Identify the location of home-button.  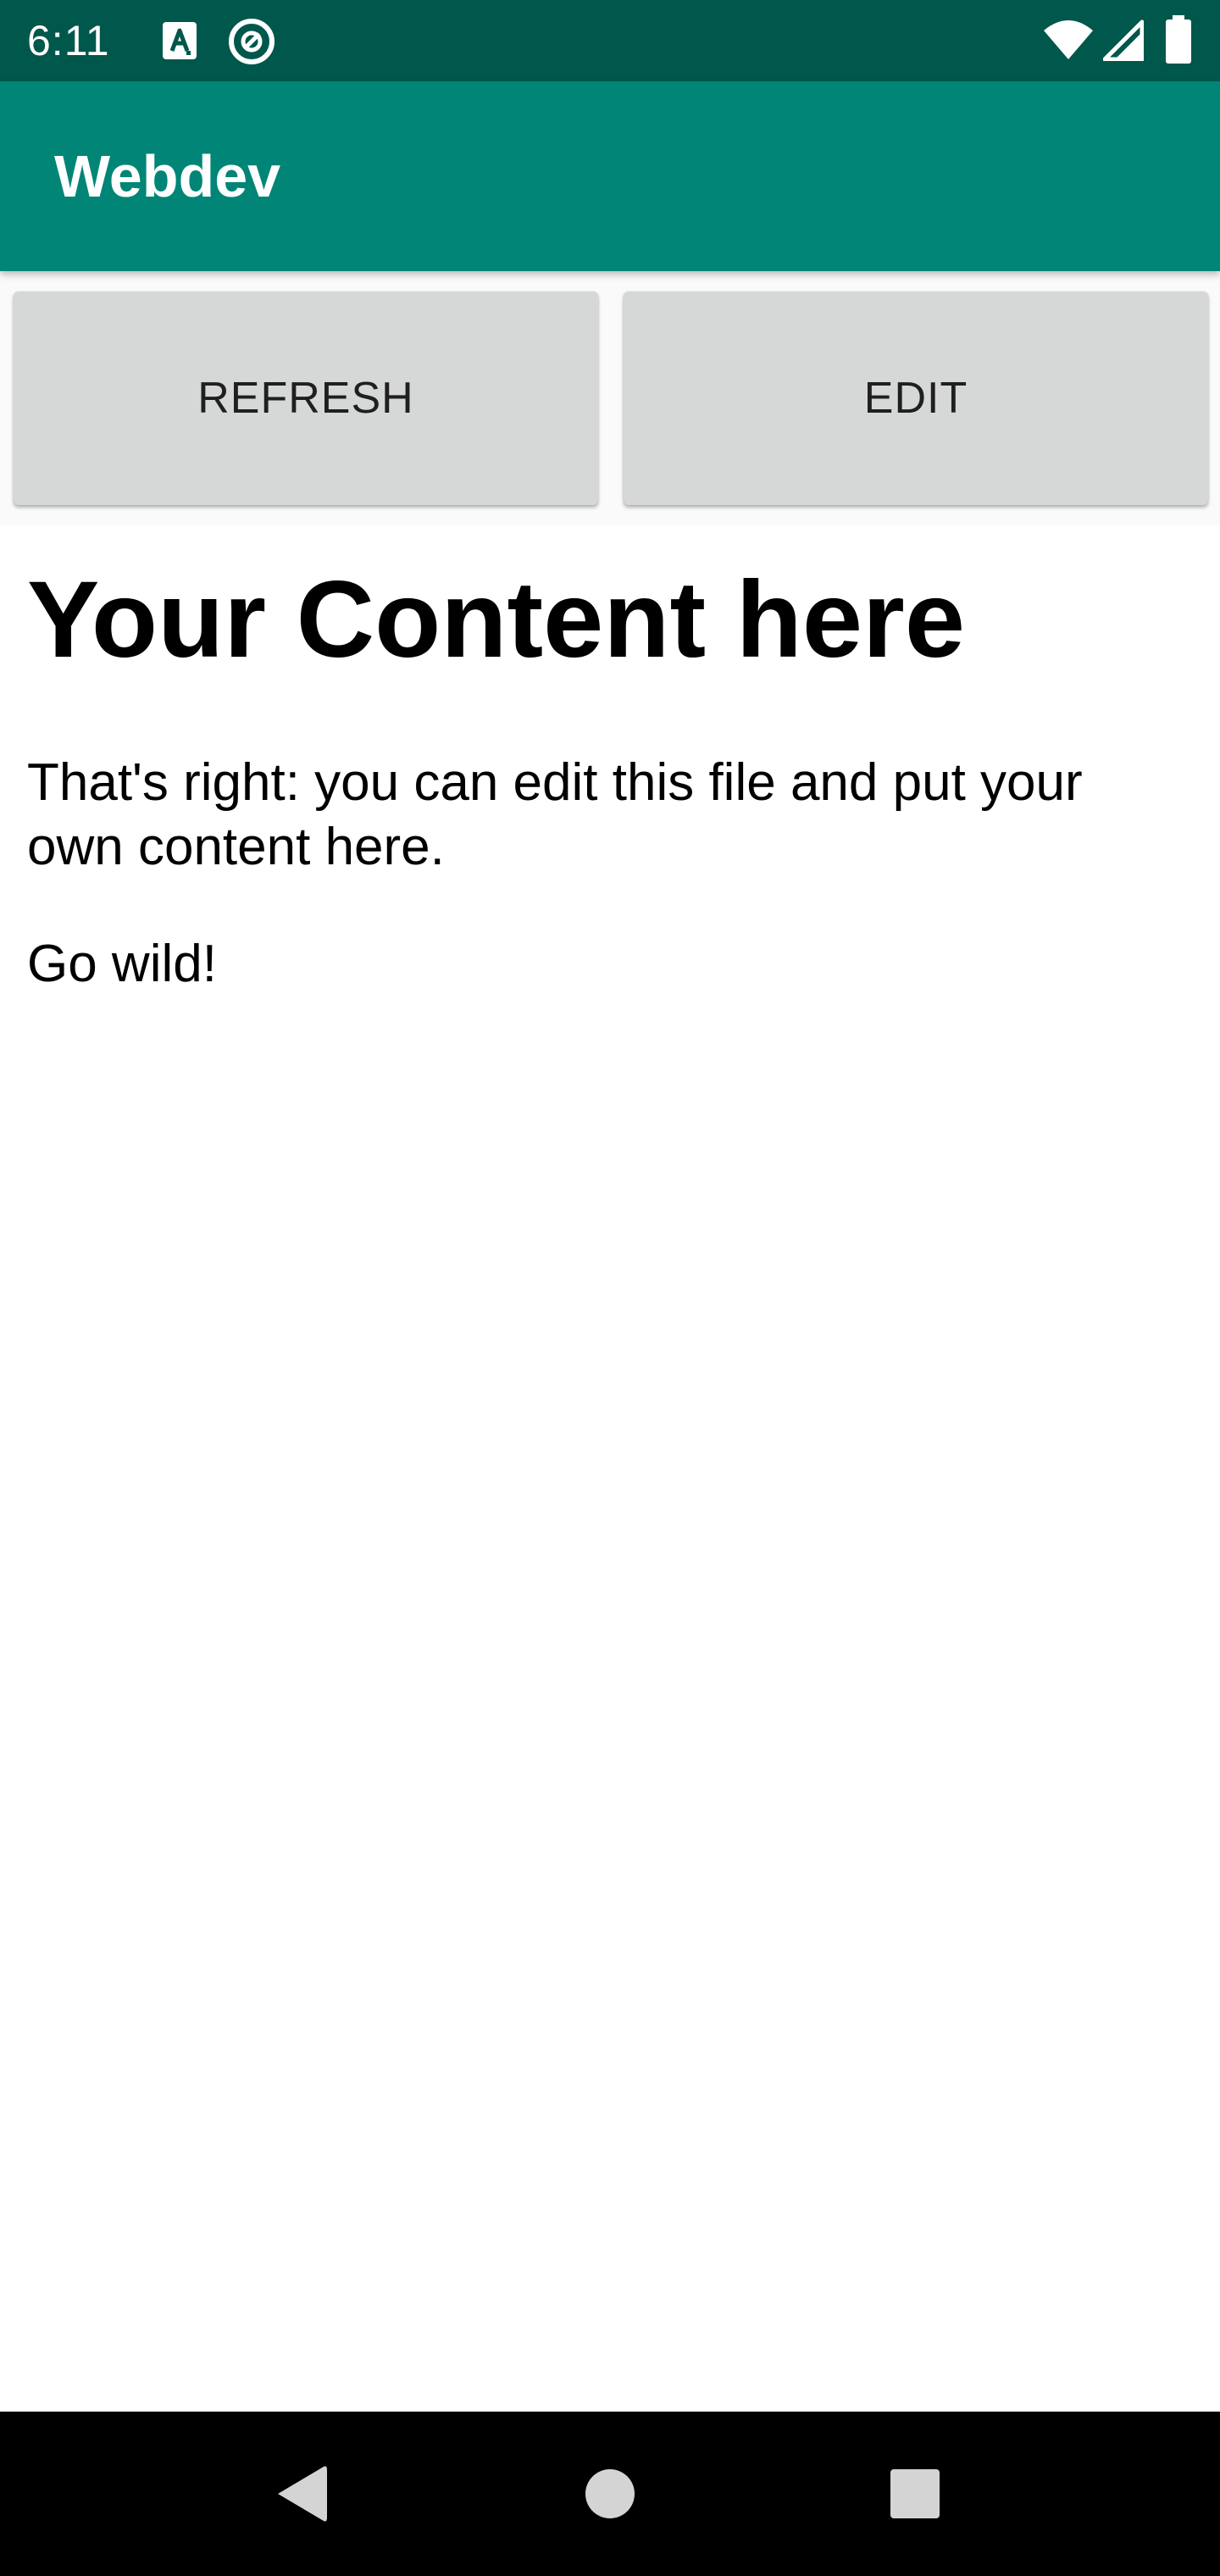
(610, 2494).